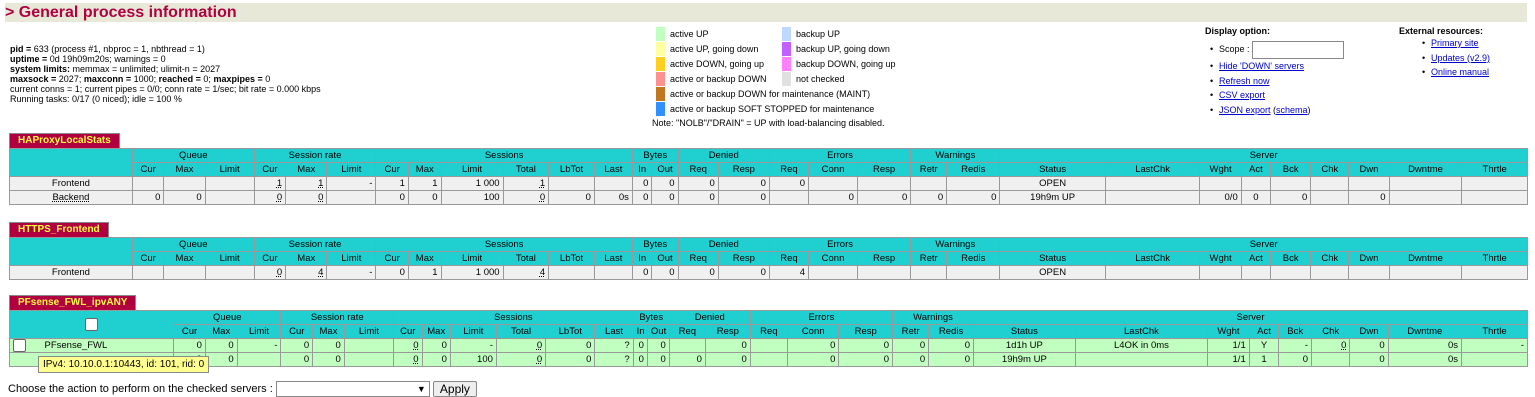  What do you see at coordinates (34, 79) in the screenshot?
I see `info-label: maxsock =` at bounding box center [34, 79].